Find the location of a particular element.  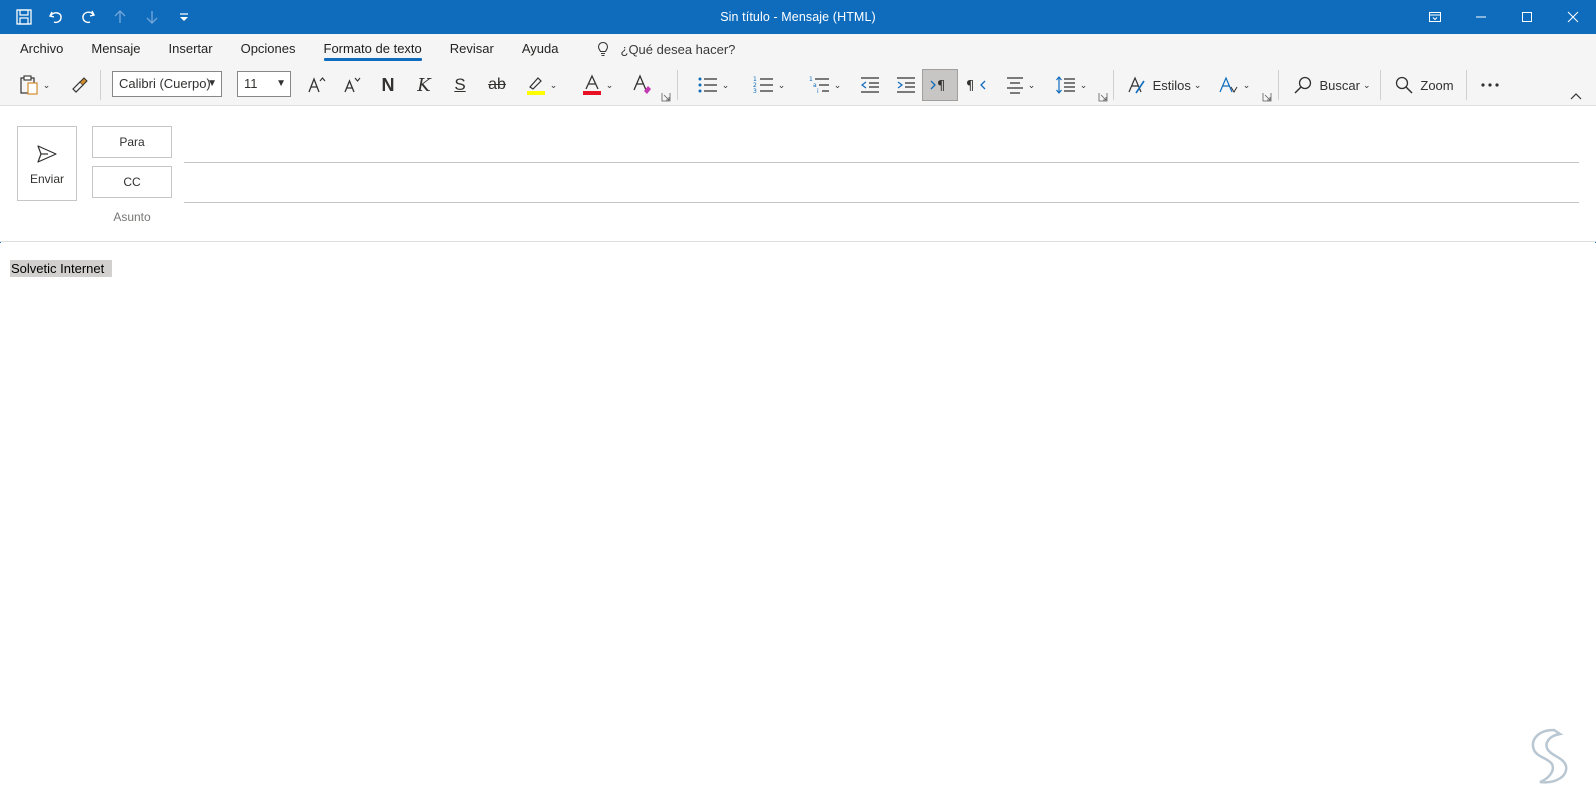

clear-formatting-icon is located at coordinates (642, 84).